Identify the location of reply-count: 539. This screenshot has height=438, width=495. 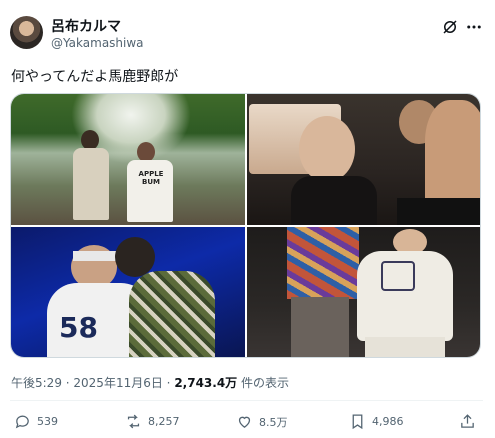
(47, 421).